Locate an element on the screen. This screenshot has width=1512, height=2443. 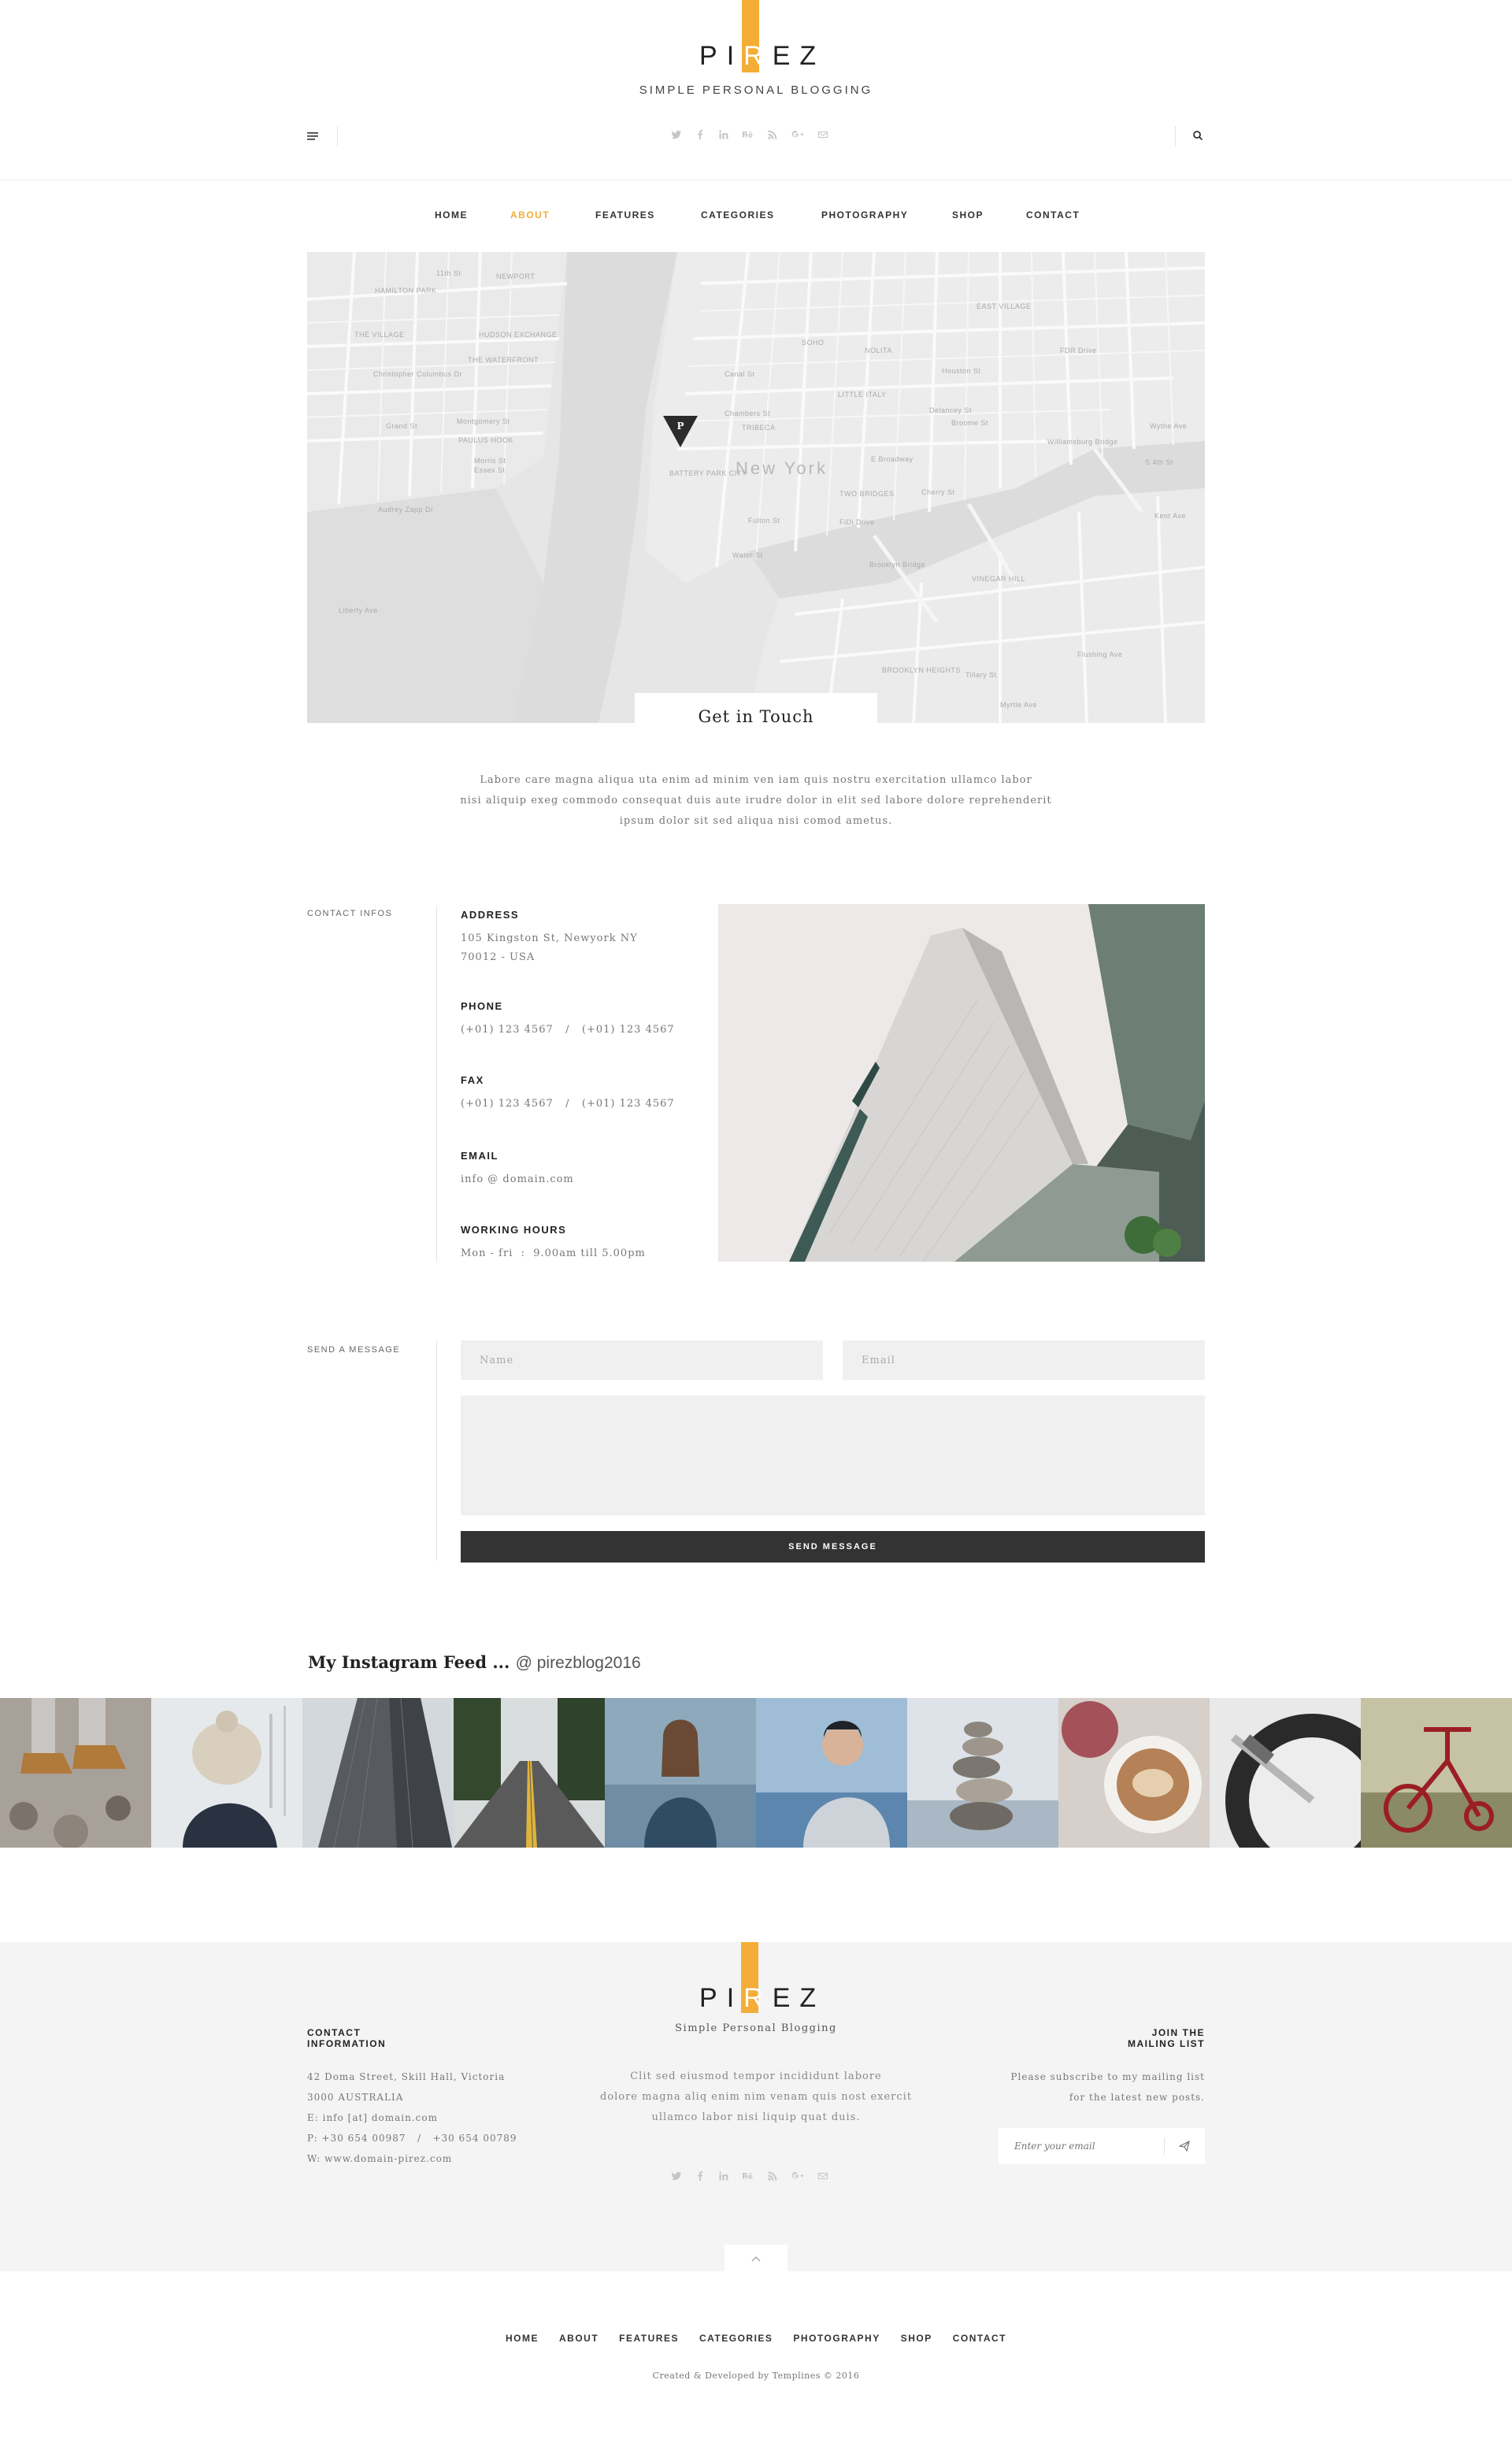
photo-stones-boots is located at coordinates (75, 1773).